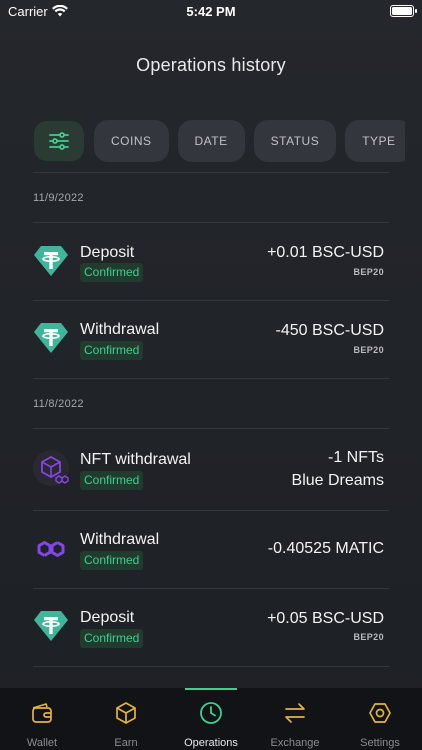 The width and height of the screenshot is (422, 750). I want to click on clock-icon, so click(211, 713).